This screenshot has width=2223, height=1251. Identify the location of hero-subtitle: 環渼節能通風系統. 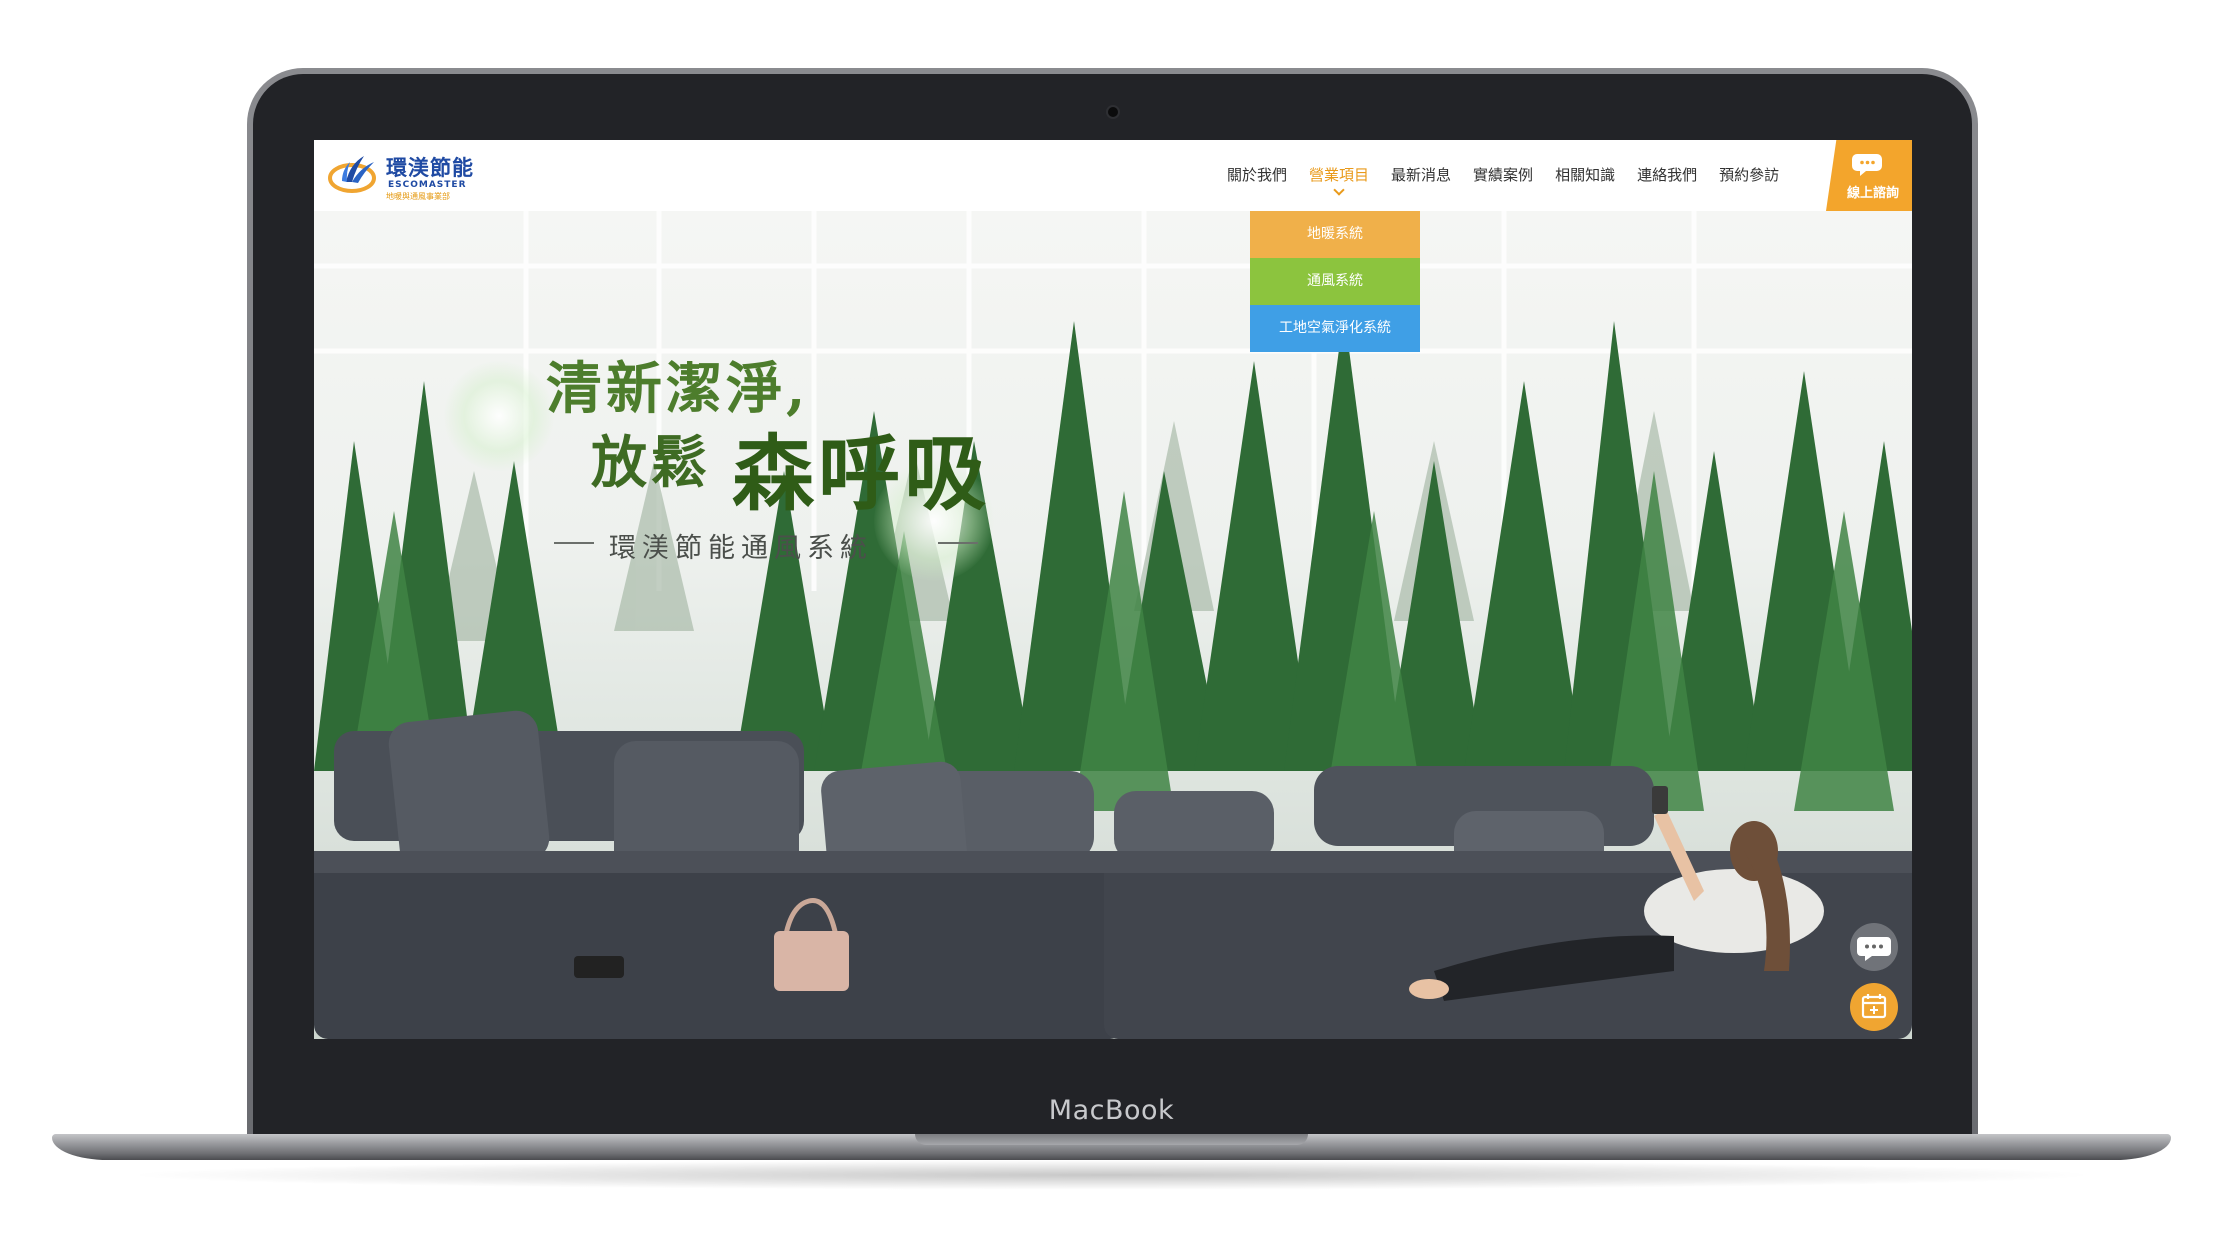
(741, 548).